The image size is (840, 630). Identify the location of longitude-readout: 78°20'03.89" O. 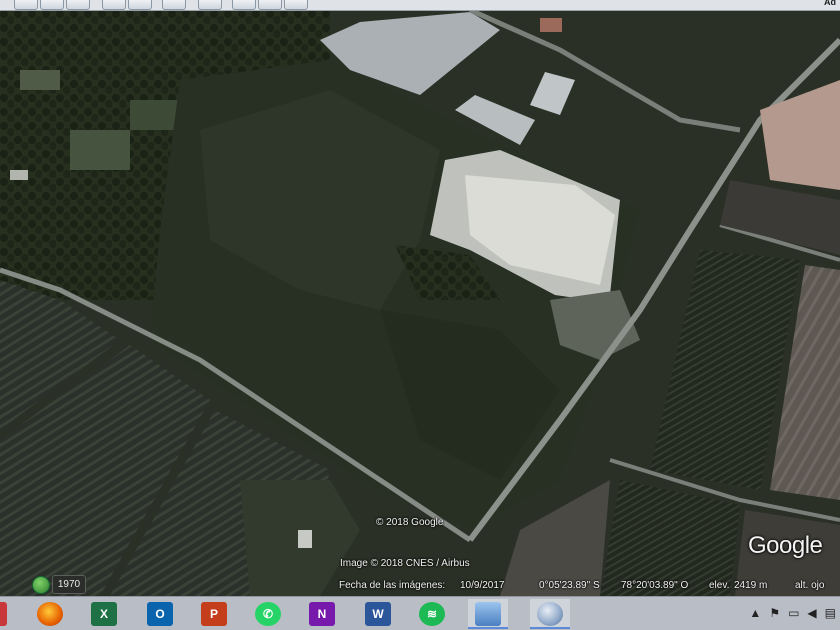
(655, 585).